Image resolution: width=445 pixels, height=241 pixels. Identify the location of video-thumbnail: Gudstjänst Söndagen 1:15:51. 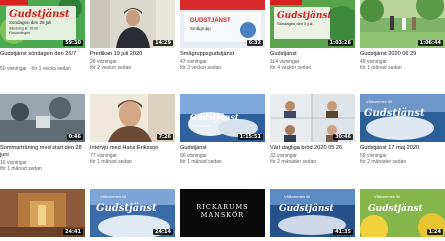
(222, 118).